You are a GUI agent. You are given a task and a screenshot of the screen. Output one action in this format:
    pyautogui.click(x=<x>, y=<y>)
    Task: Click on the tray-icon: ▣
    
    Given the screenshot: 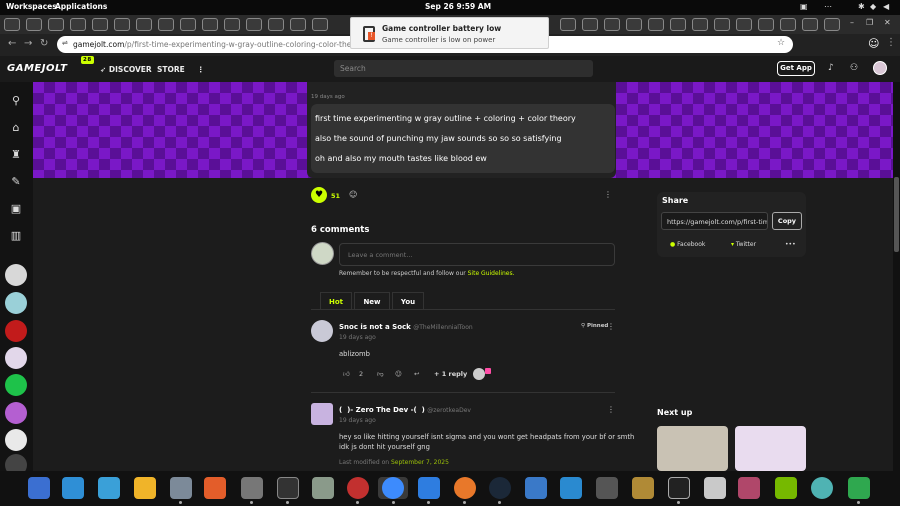 What is the action you would take?
    pyautogui.click(x=804, y=6)
    